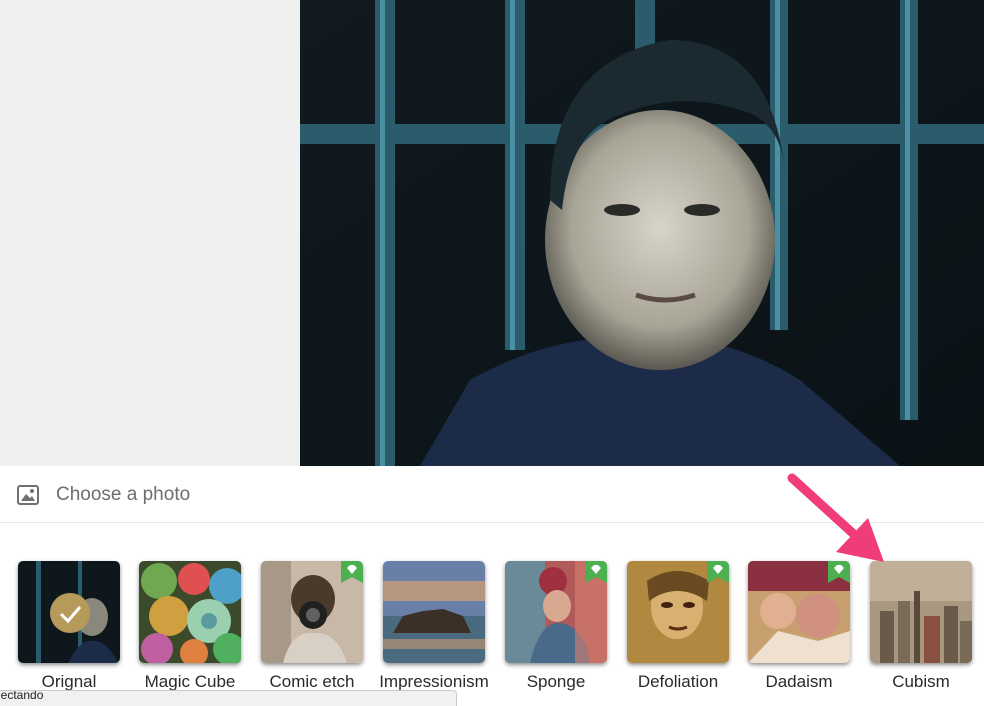 The image size is (984, 706). I want to click on filter-cubism: Cubism, so click(927, 631).